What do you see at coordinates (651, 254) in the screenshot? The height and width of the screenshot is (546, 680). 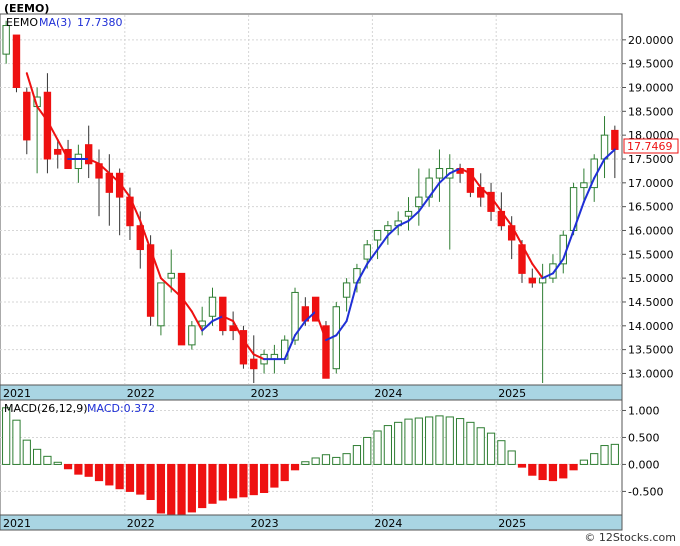 I see `price-tick-label: 15.5000` at bounding box center [651, 254].